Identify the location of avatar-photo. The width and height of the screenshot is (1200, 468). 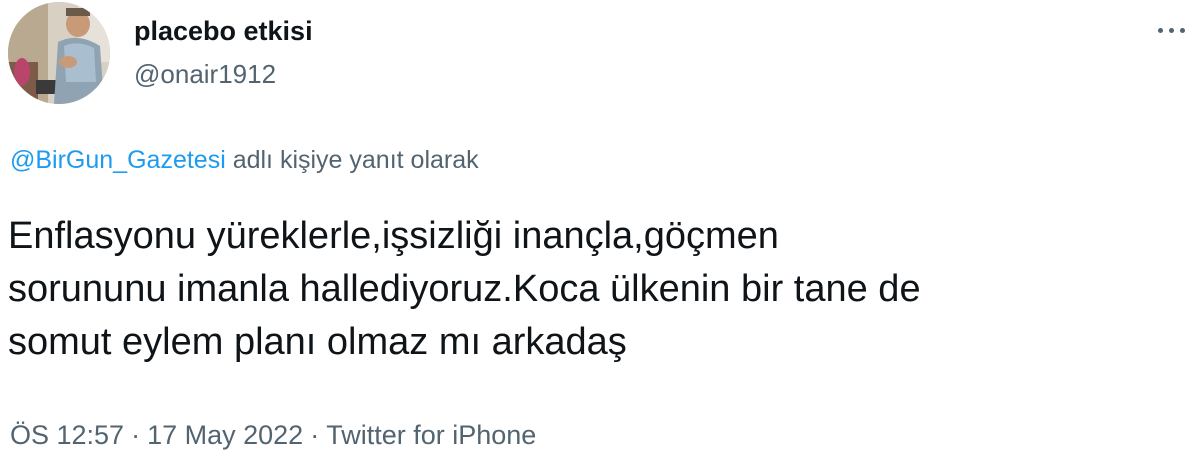
(59, 53).